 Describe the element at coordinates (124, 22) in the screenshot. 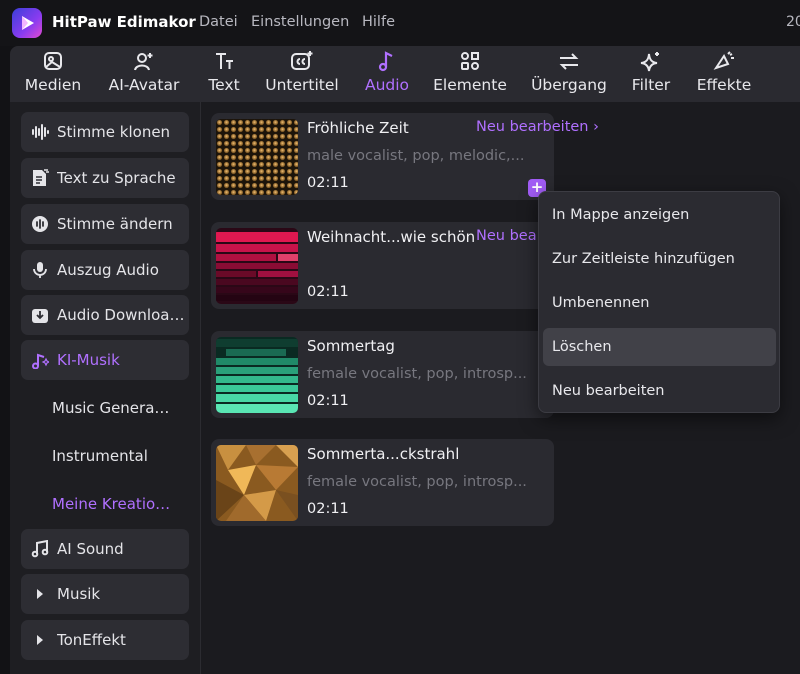

I see `app-name: HitPaw Edimakor` at that location.